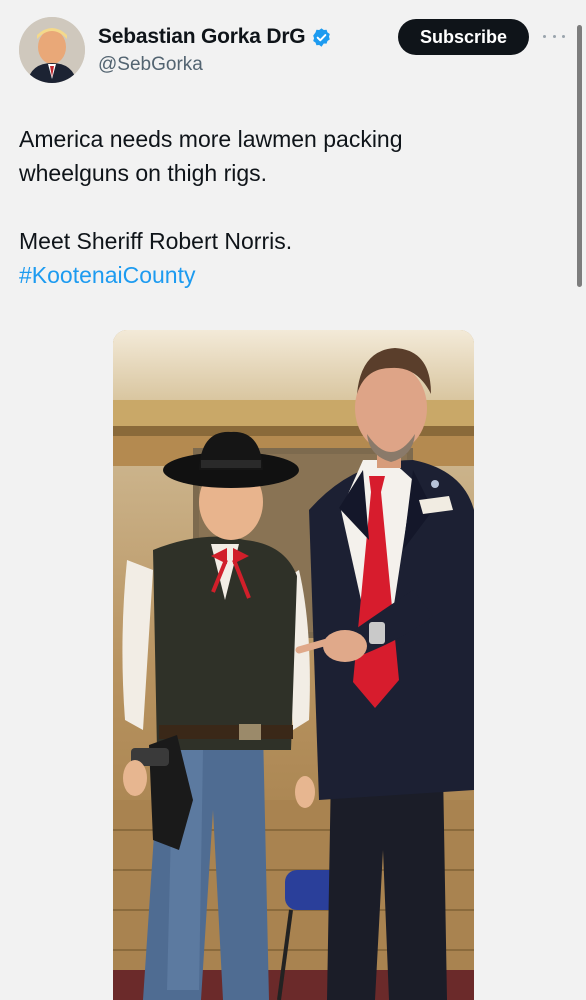 This screenshot has height=1000, width=586. Describe the element at coordinates (211, 139) in the screenshot. I see `tweet-text-line: America needs more lawmen packing` at that location.